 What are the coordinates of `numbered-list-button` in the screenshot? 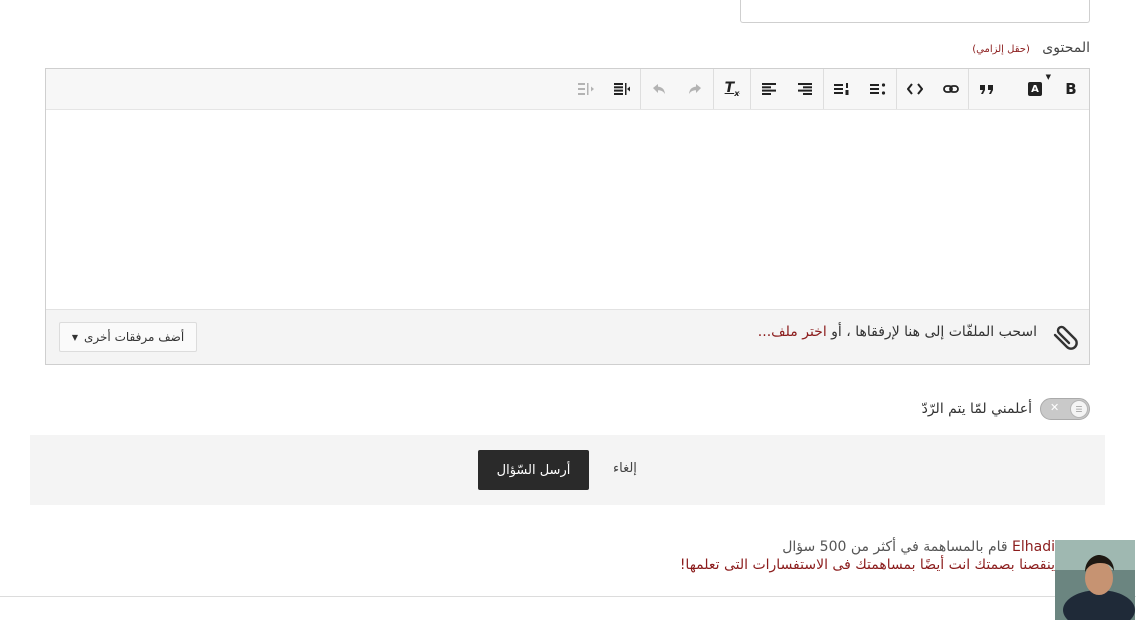 It's located at (842, 89).